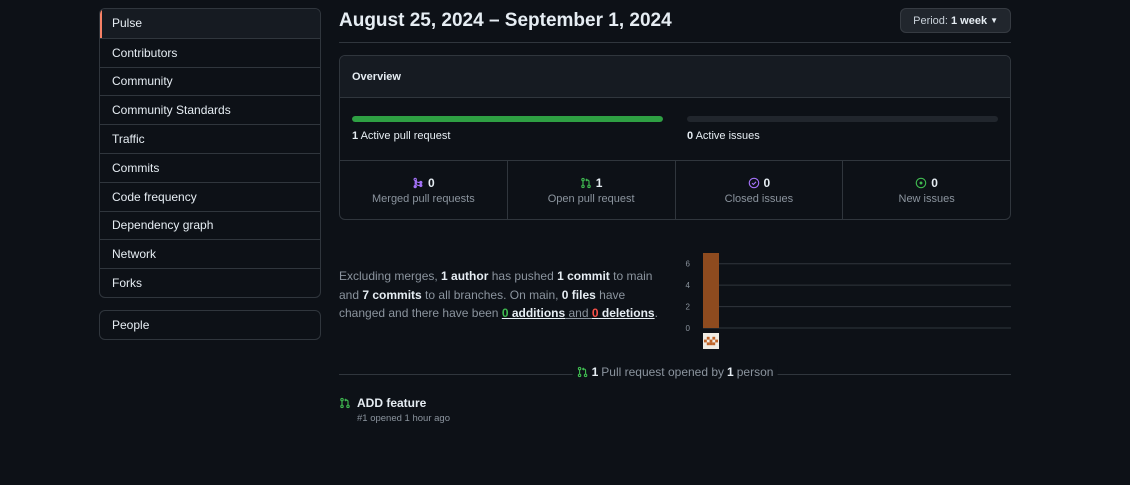 The height and width of the screenshot is (485, 1130). What do you see at coordinates (711, 290) in the screenshot?
I see `commit-bar` at bounding box center [711, 290].